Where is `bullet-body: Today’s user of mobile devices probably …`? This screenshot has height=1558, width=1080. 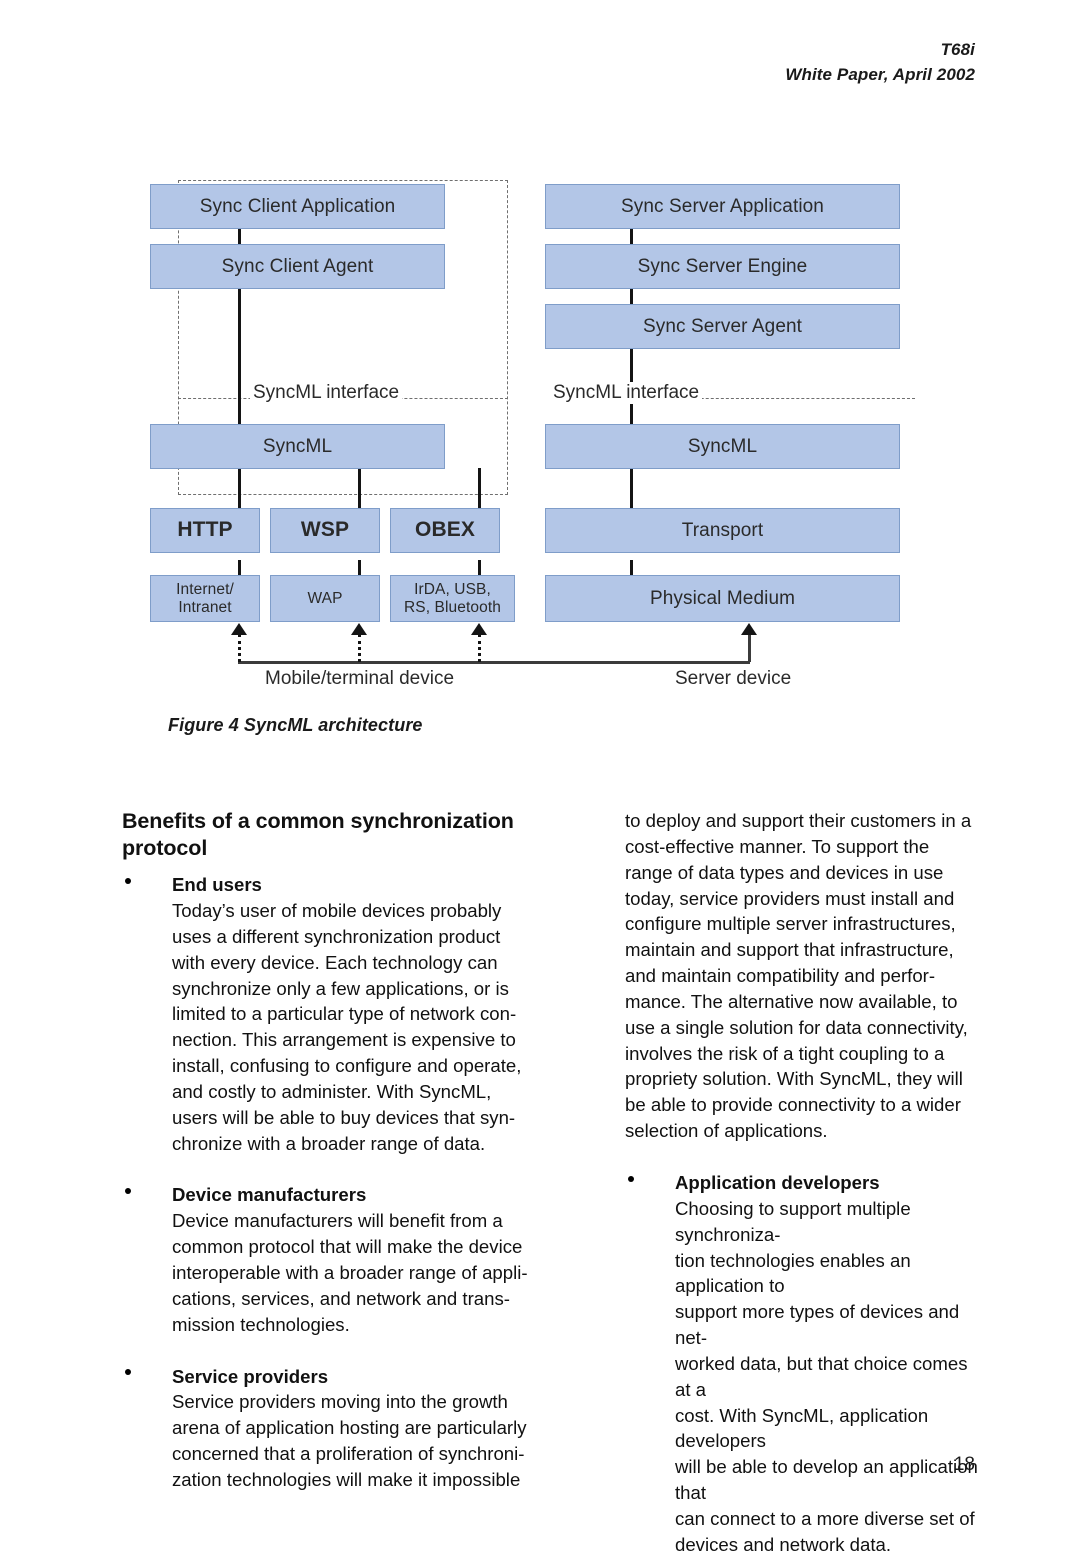 bullet-body: Today’s user of mobile devices probably … is located at coordinates (347, 1027).